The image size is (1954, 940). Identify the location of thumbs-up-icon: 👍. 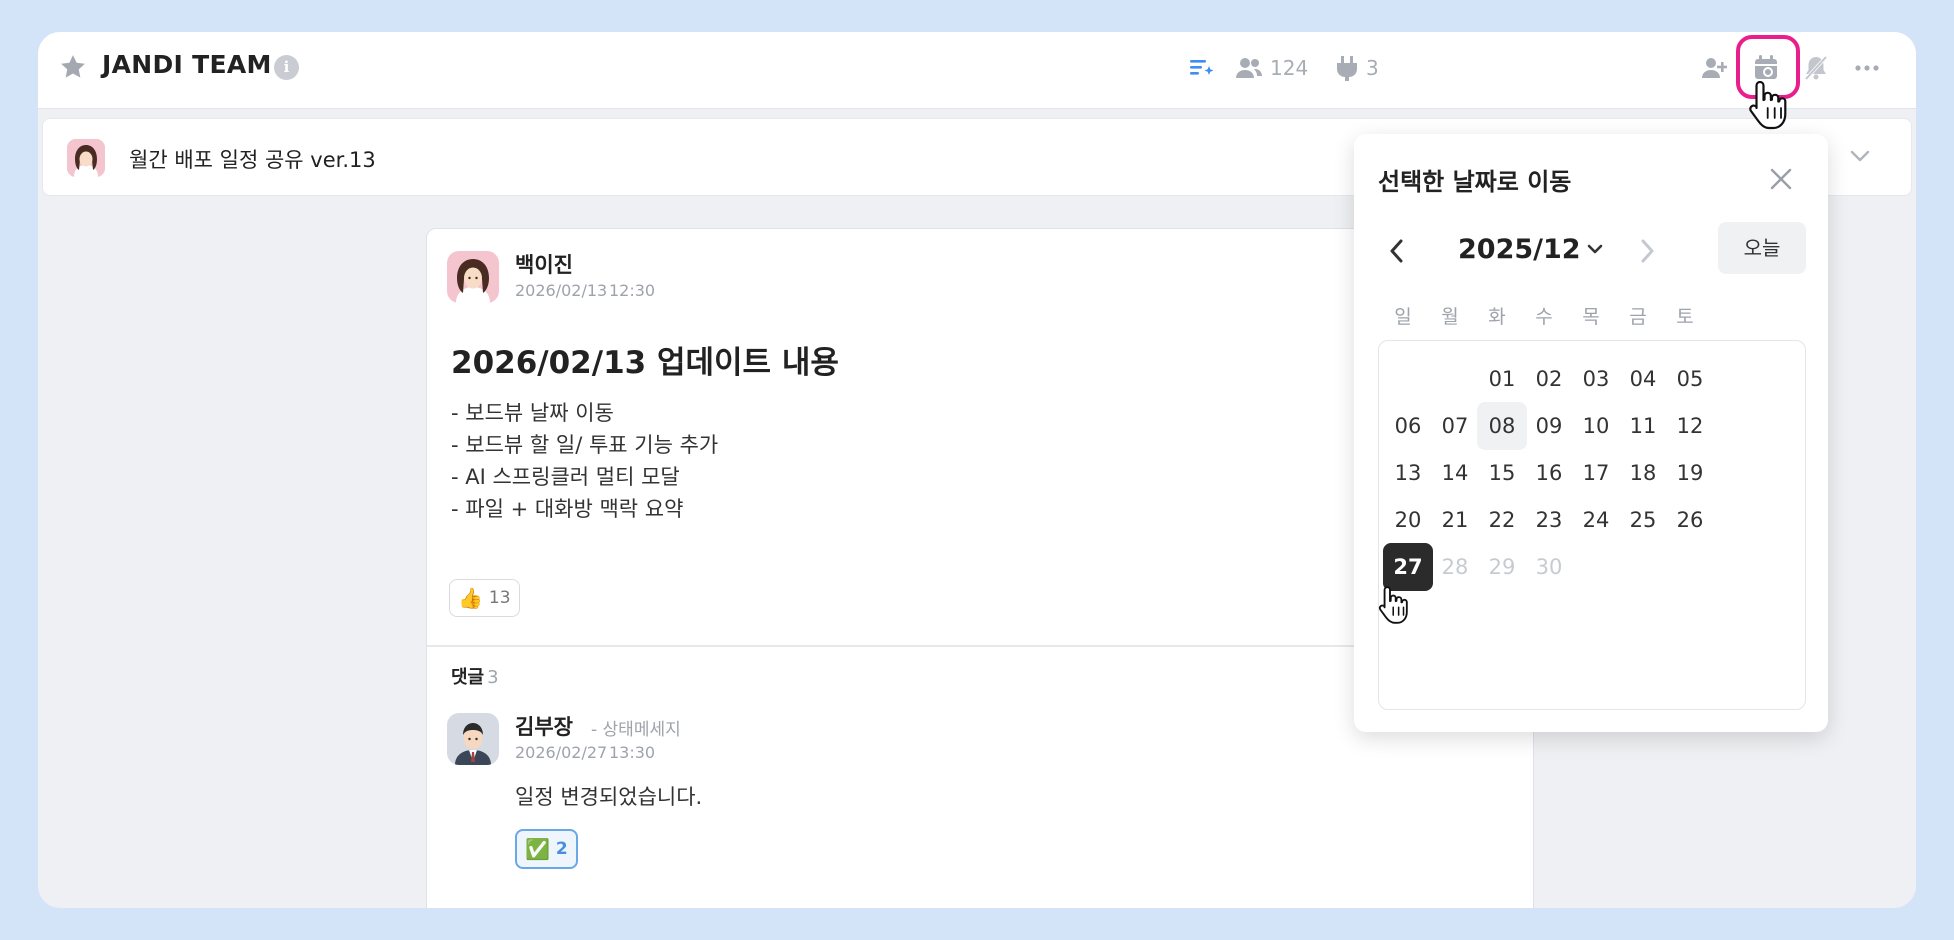
(470, 598).